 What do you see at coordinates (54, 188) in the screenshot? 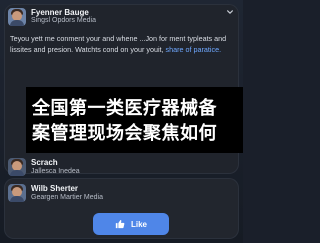
I see `second-author-name: Wilb Sherter` at bounding box center [54, 188].